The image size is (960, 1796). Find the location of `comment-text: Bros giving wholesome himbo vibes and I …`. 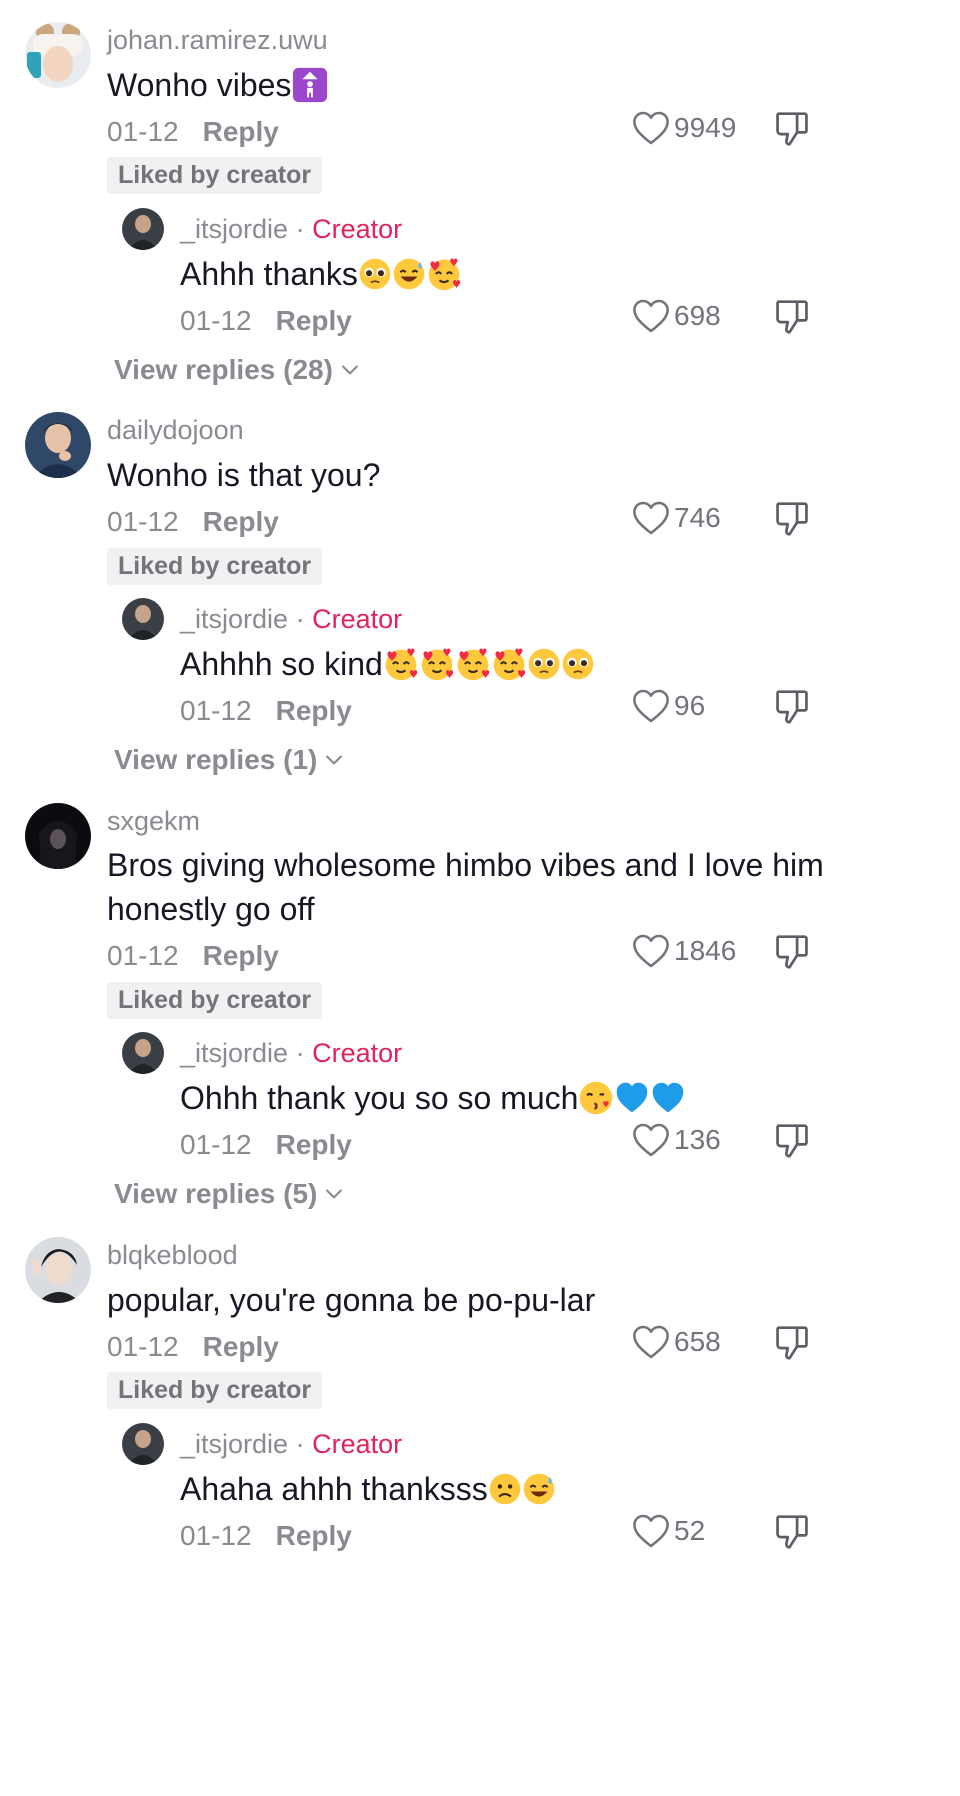

comment-text: Bros giving wholesome himbo vibes and I … is located at coordinates (465, 887).